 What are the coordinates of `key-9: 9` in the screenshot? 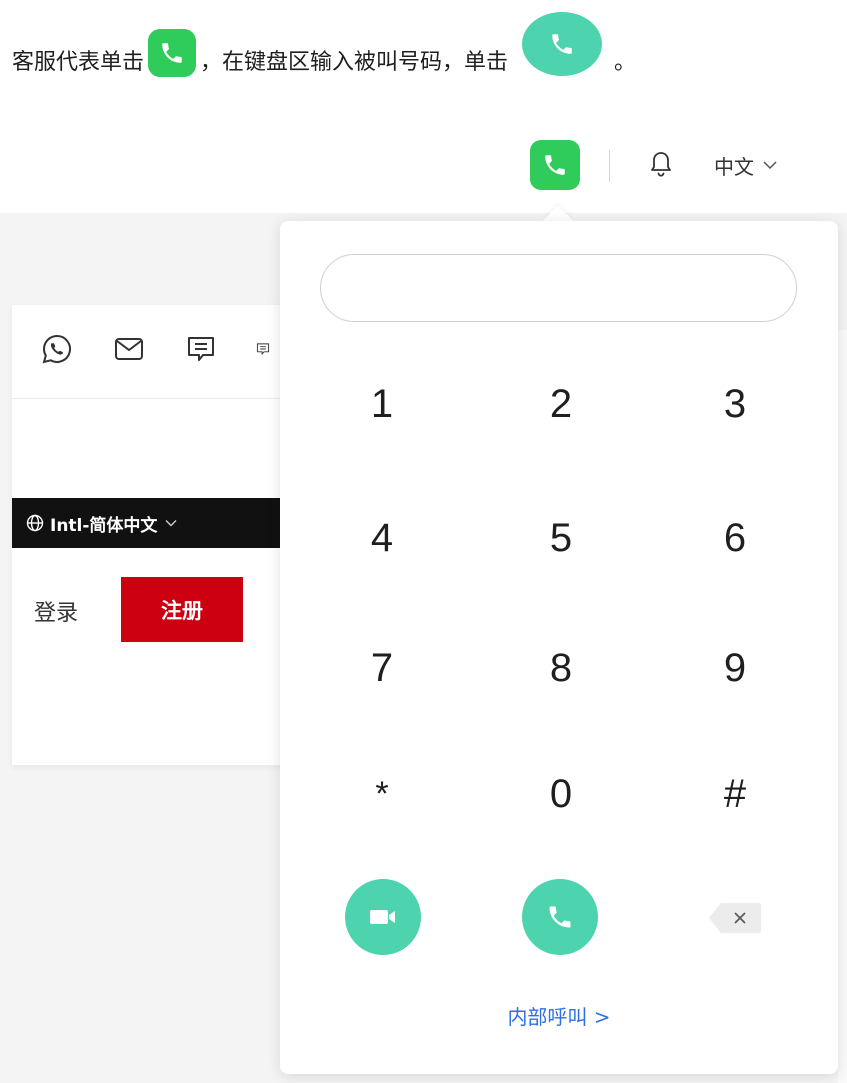 It's located at (735, 668).